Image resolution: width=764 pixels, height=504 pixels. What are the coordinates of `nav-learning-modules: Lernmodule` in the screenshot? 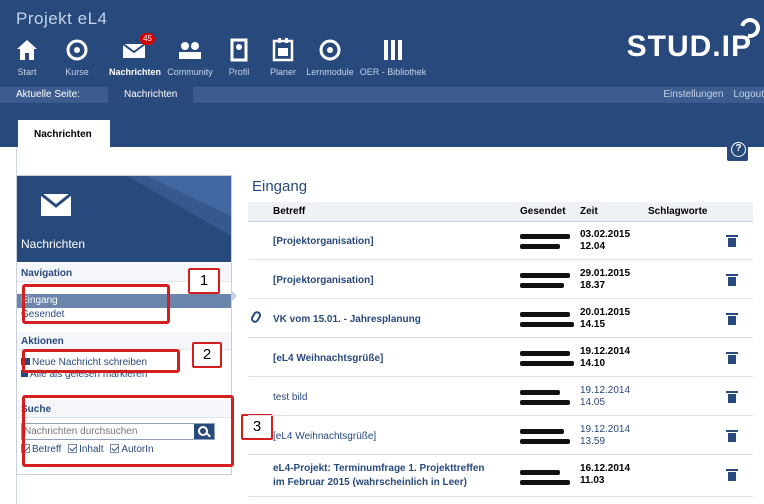 It's located at (330, 61).